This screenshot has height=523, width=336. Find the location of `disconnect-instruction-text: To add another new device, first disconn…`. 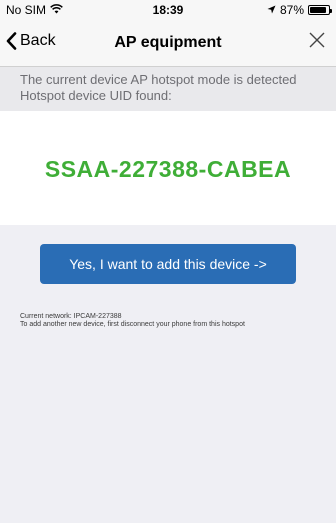

disconnect-instruction-text: To add another new device, first disconn… is located at coordinates (132, 324).